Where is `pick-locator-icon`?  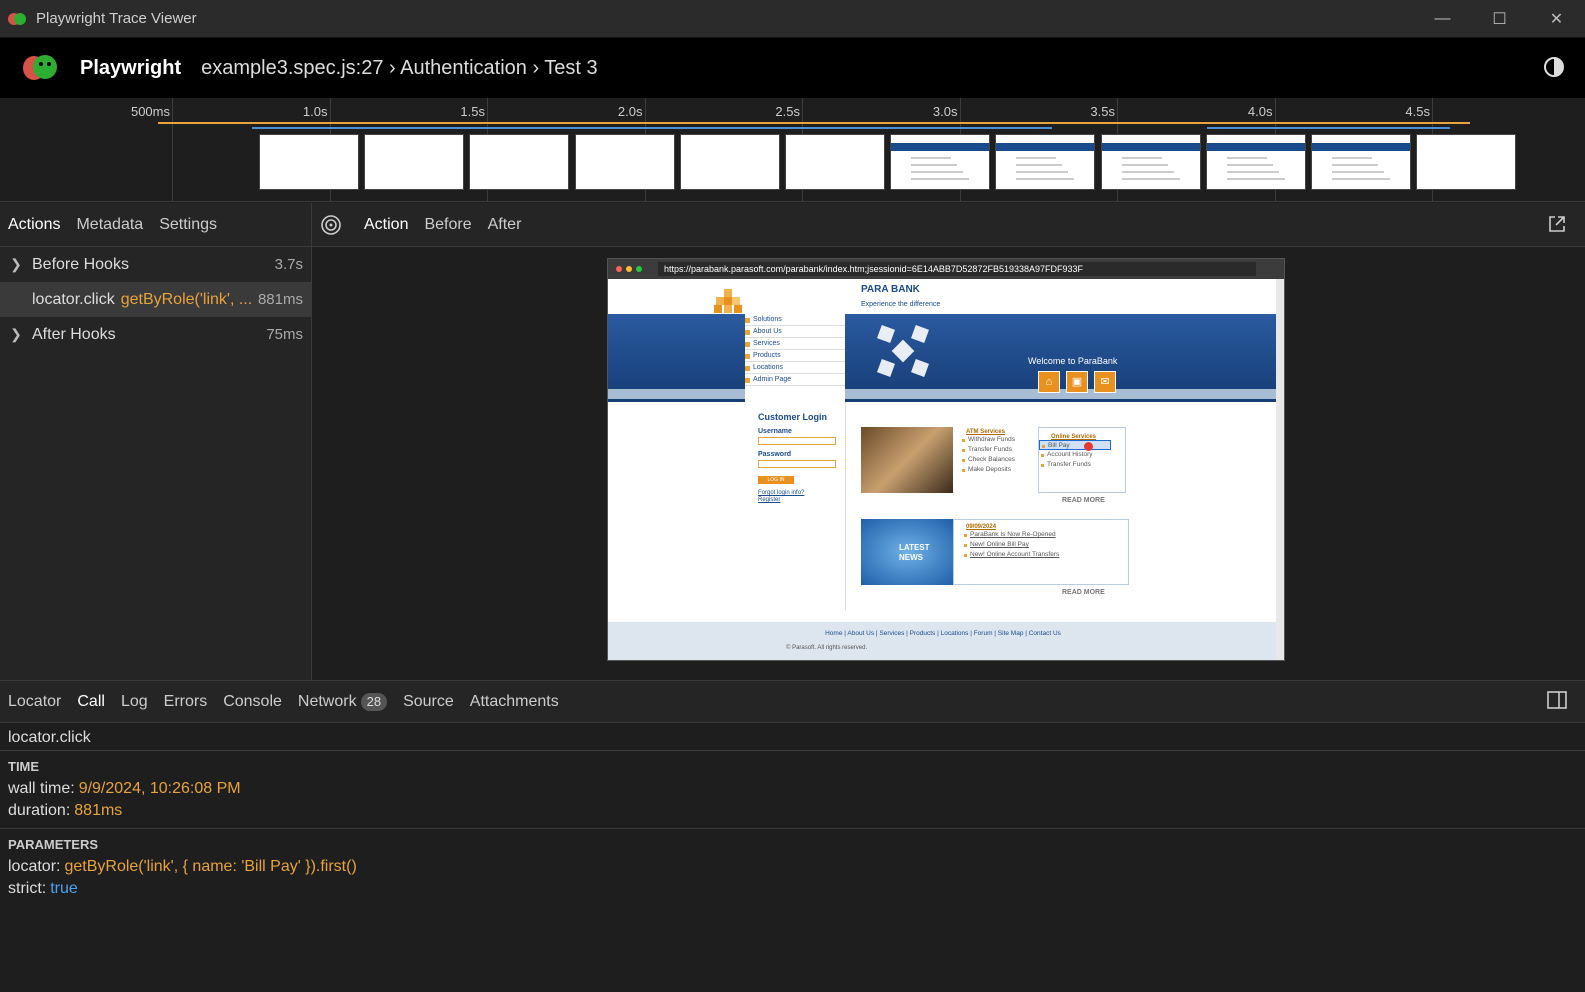
pick-locator-icon is located at coordinates (331, 225).